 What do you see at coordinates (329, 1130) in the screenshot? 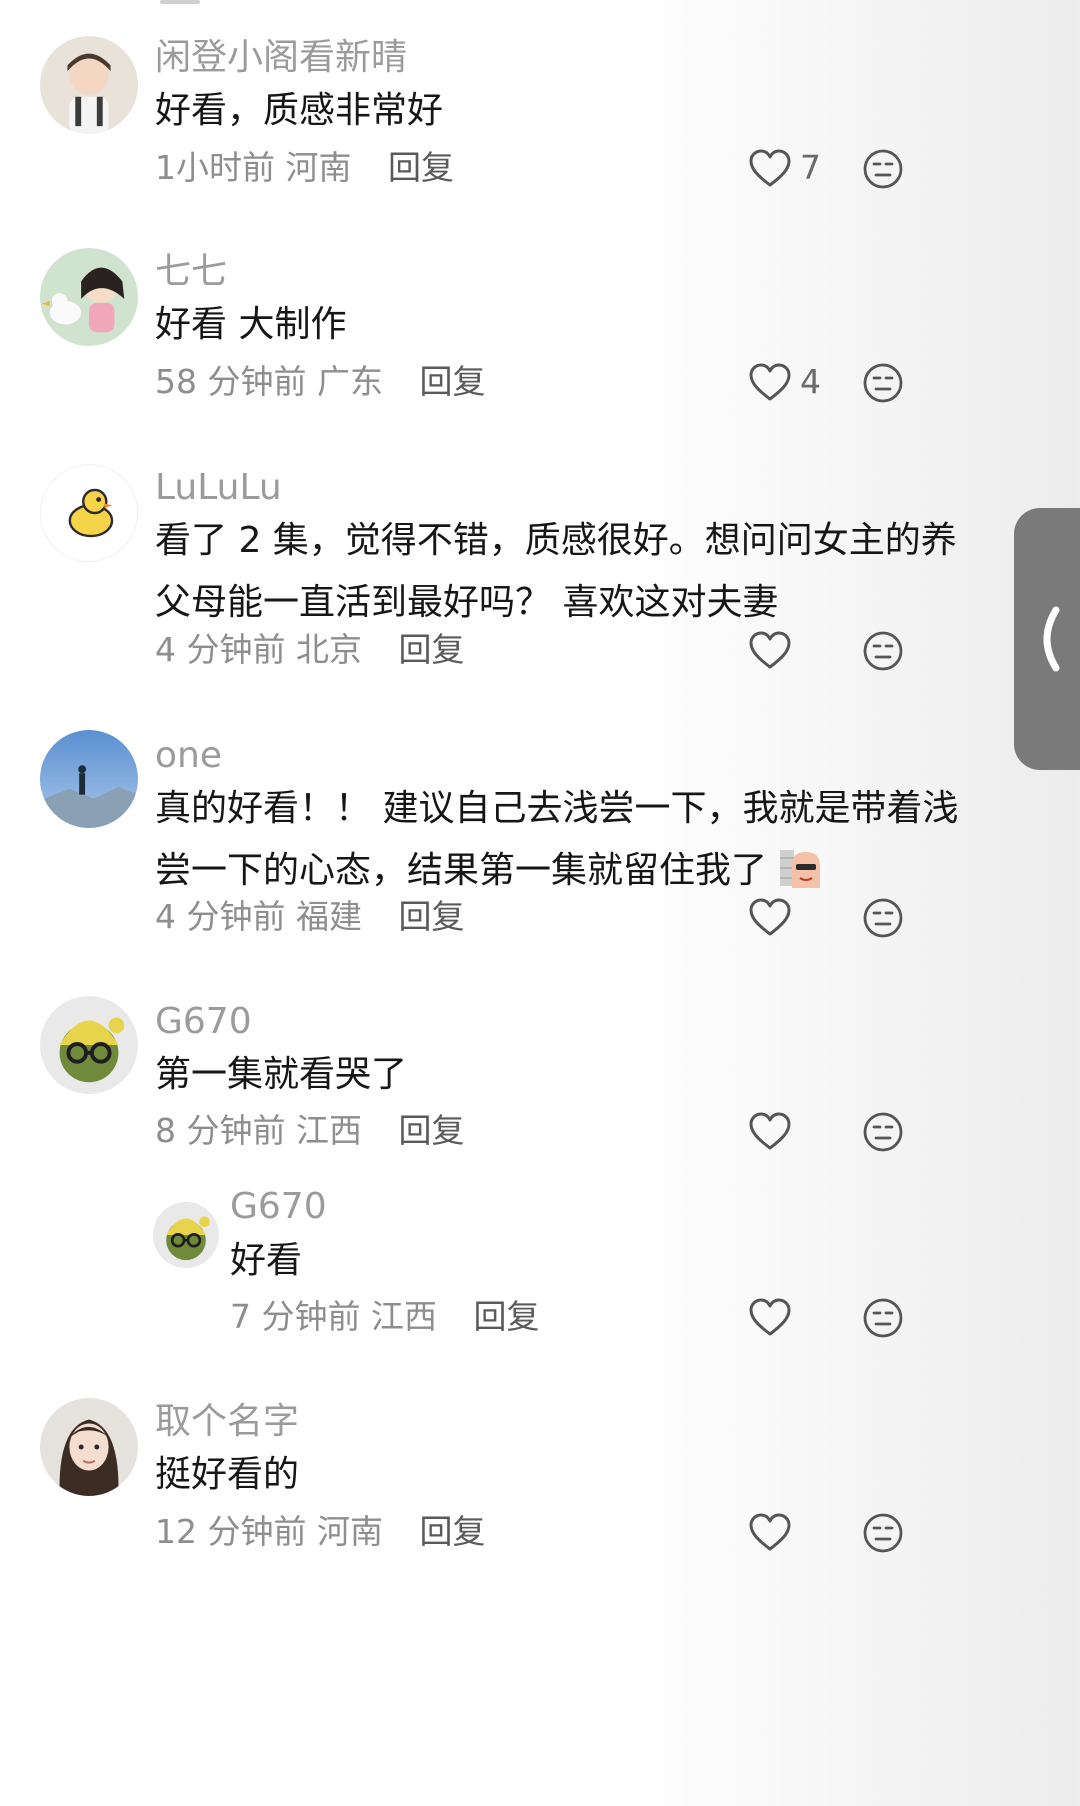
I see `comment-location: 江西` at bounding box center [329, 1130].